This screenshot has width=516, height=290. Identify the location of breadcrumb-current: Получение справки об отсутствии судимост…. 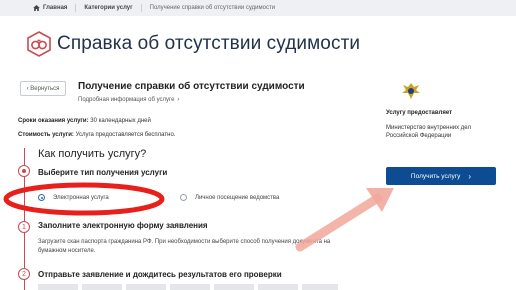
(212, 8).